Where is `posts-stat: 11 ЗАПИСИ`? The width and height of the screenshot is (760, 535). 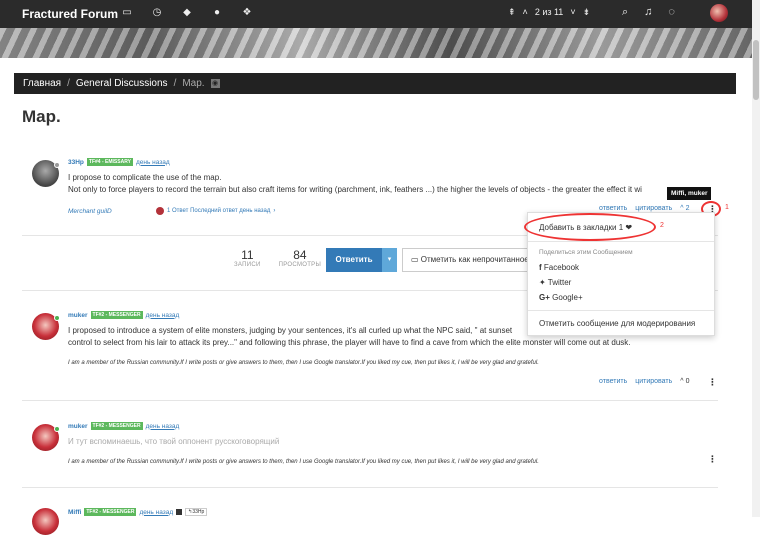
posts-stat: 11 ЗАПИСИ is located at coordinates (247, 258).